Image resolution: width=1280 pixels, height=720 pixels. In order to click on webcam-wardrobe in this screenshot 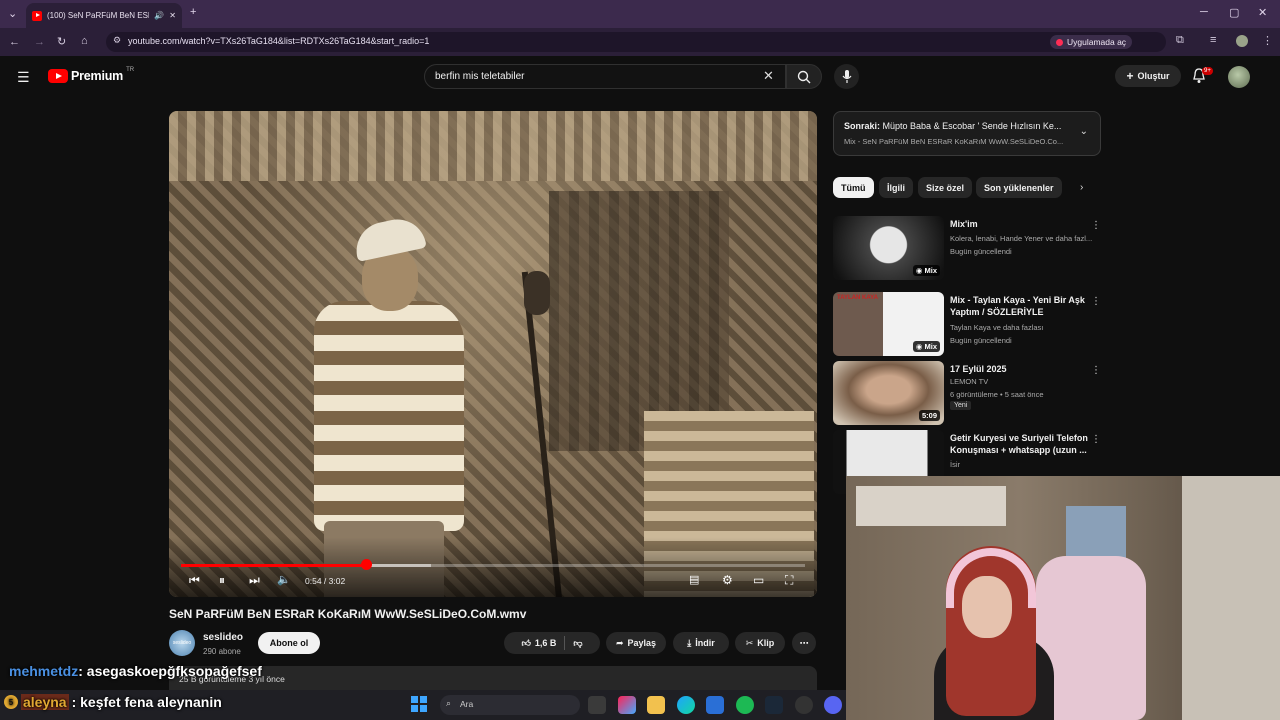, I will do `click(1231, 598)`.